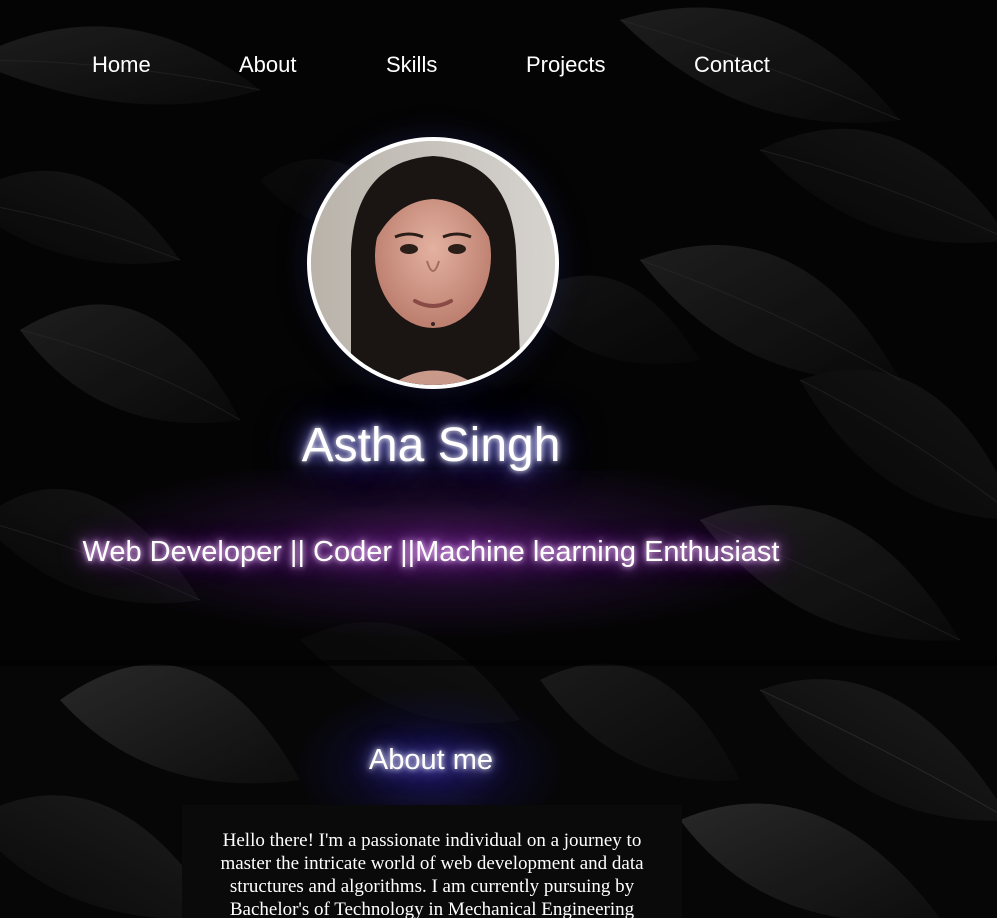  What do you see at coordinates (431, 760) in the screenshot?
I see `about-section-title: About me` at bounding box center [431, 760].